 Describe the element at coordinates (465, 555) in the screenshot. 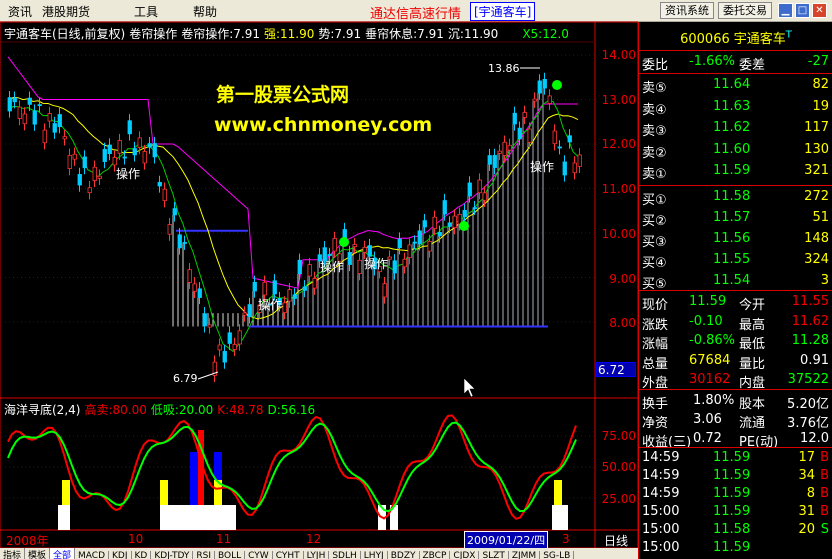

I see `indicator-tab: CJDX` at that location.